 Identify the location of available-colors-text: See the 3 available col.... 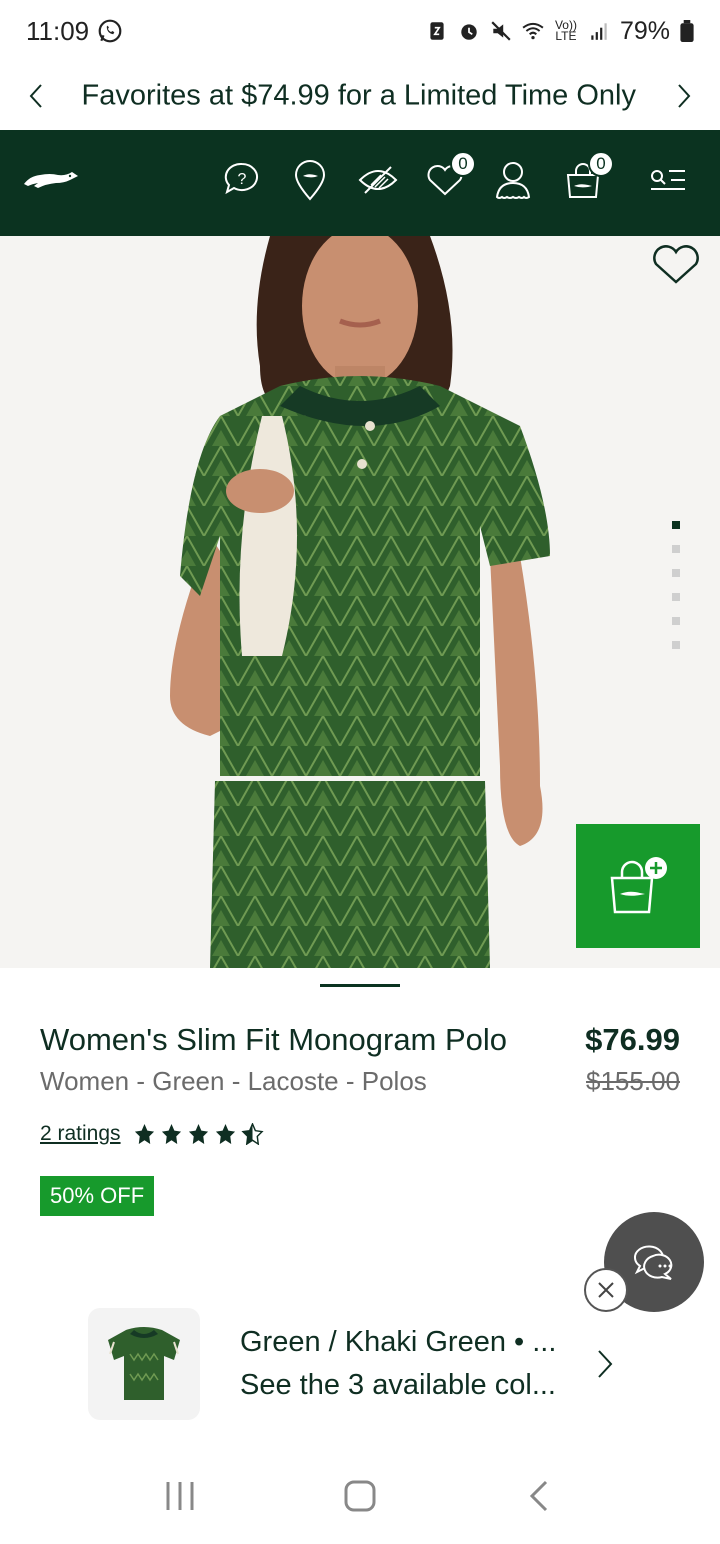
(398, 1385).